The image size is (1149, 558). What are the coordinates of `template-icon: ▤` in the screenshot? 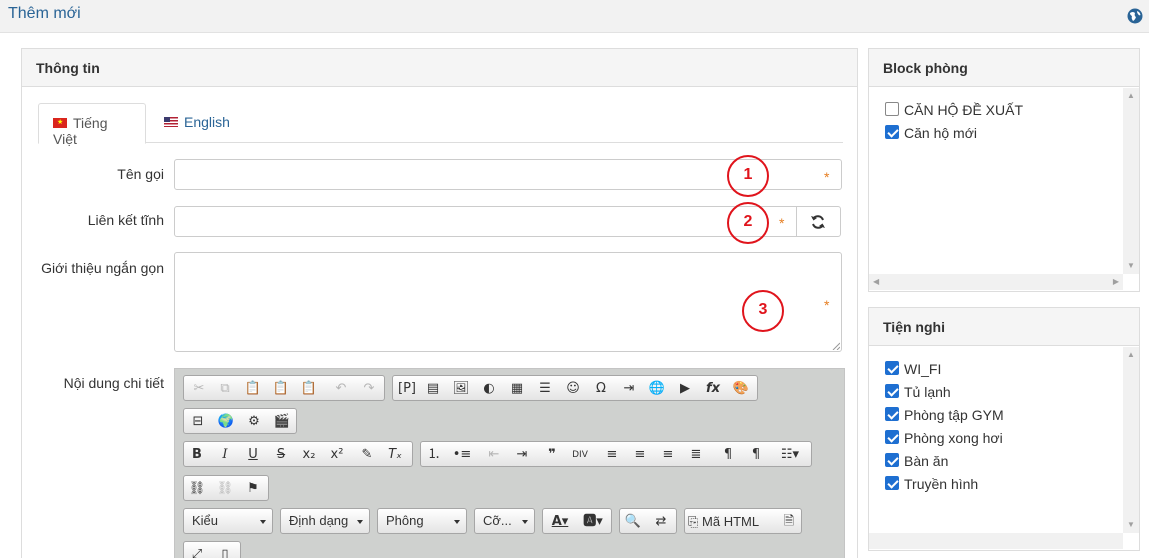 It's located at (433, 389).